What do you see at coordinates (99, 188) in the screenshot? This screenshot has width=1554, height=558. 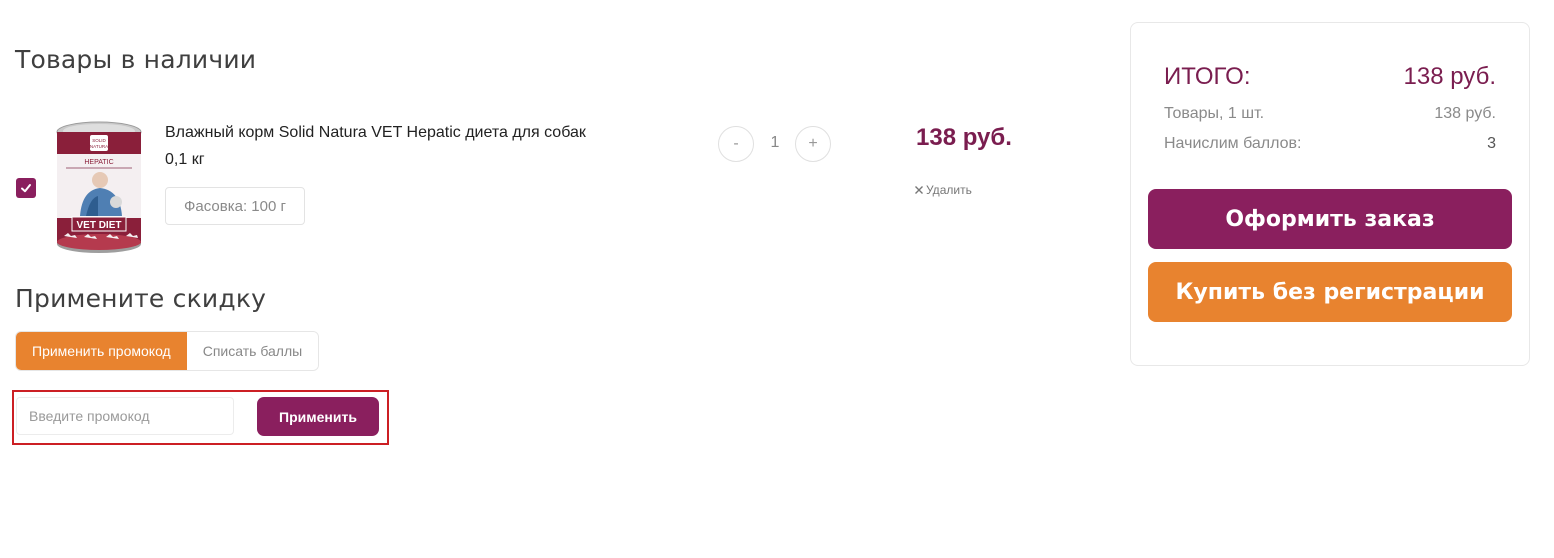 I see `product-image: SOLID NATURA HEPATIC VET DIET` at bounding box center [99, 188].